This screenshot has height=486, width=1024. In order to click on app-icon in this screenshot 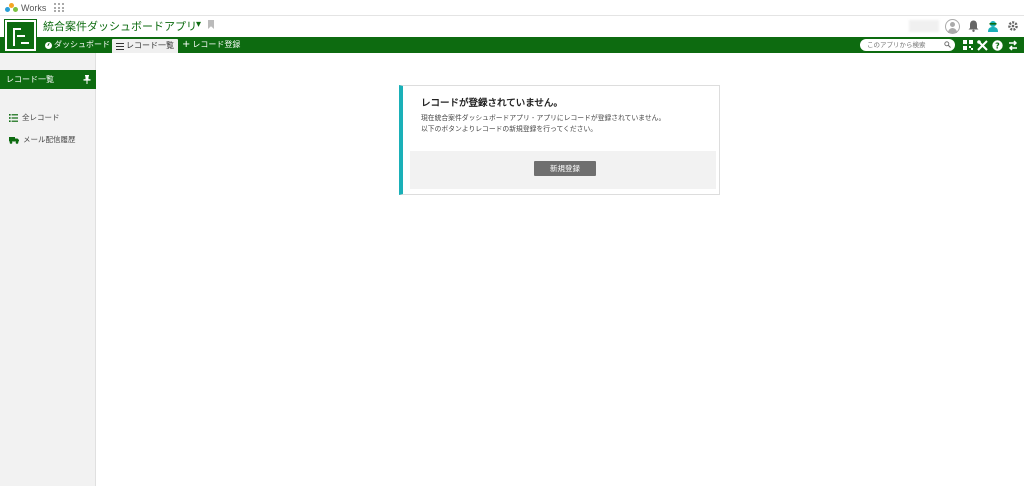, I will do `click(20, 35)`.